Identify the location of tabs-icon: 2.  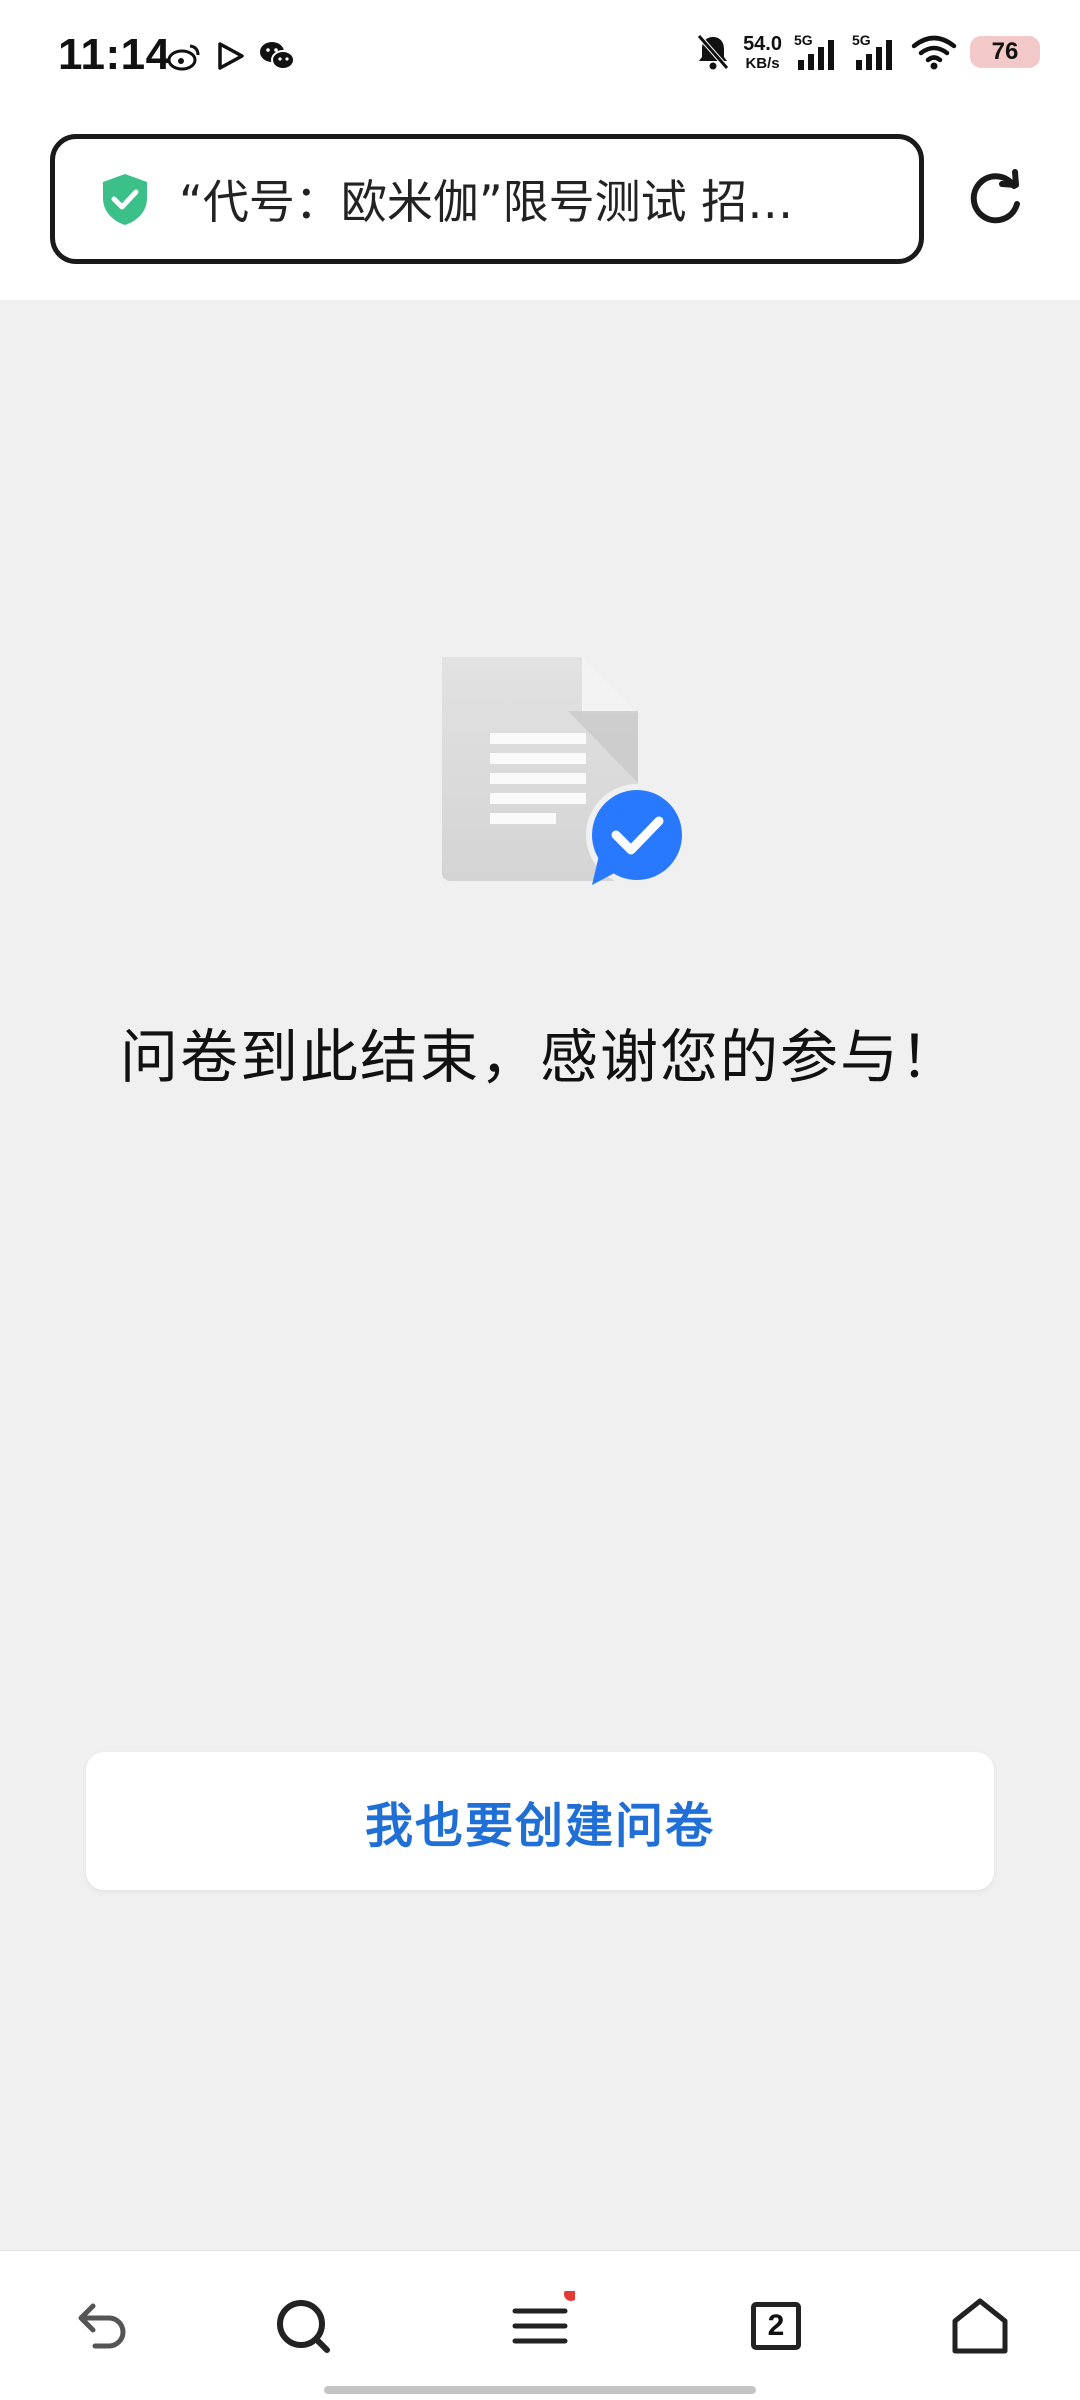
(776, 2326).